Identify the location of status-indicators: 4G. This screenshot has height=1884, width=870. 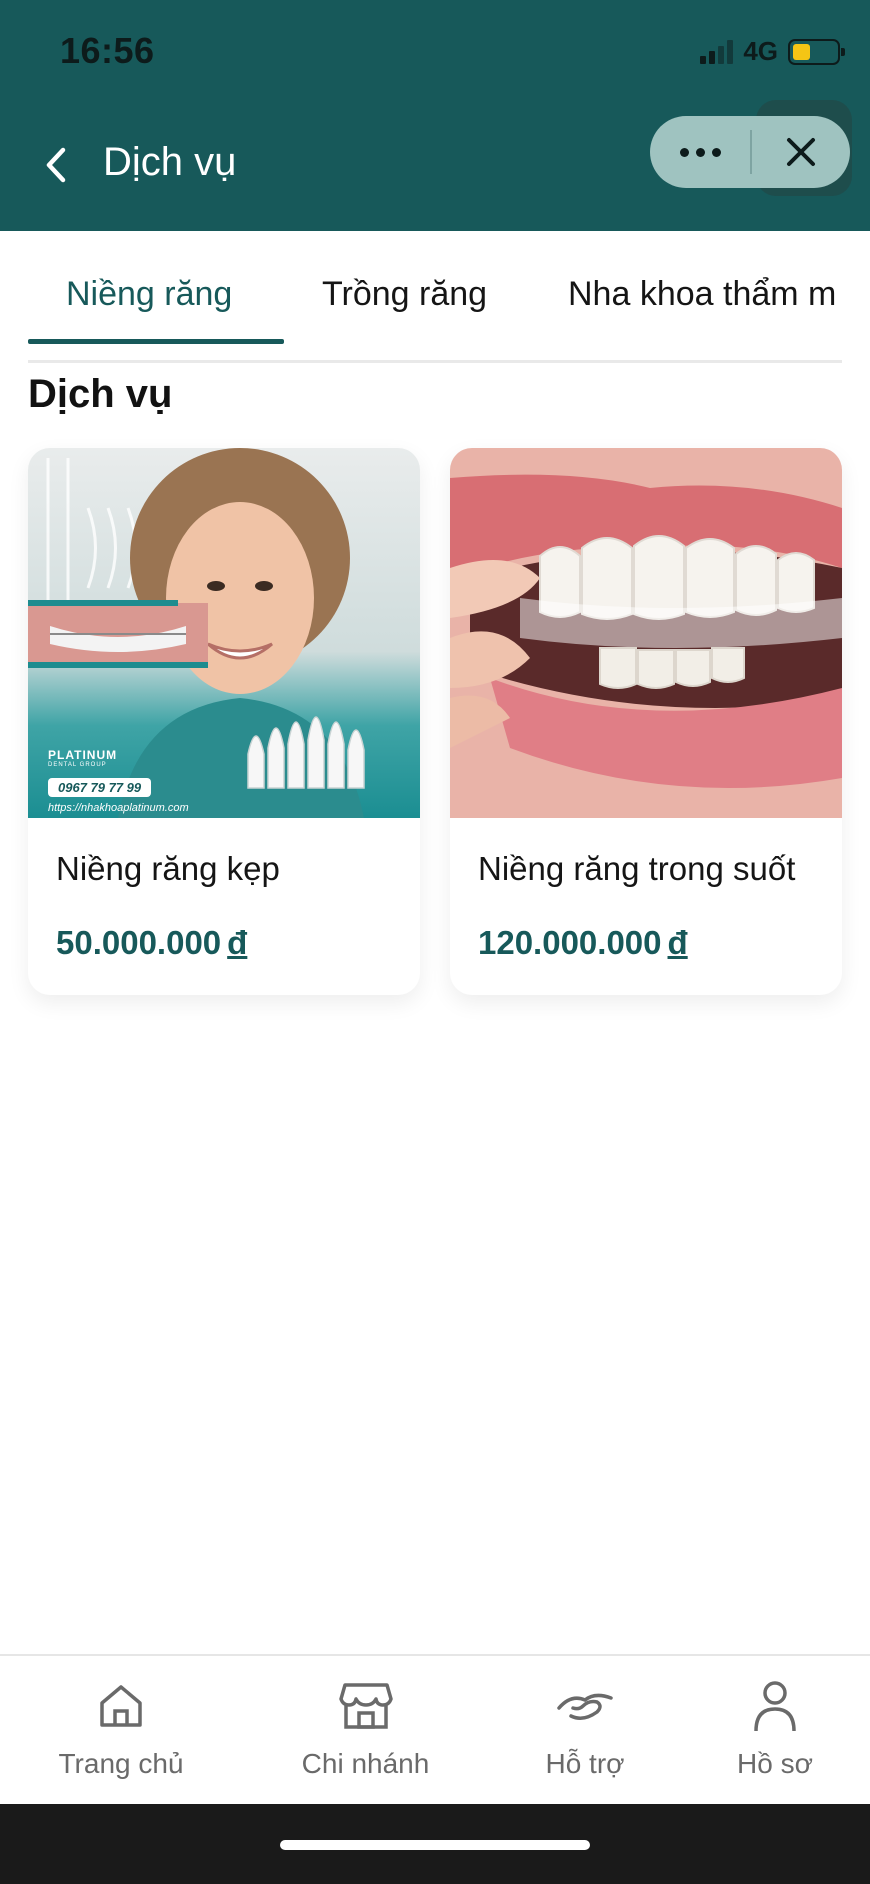
(772, 51).